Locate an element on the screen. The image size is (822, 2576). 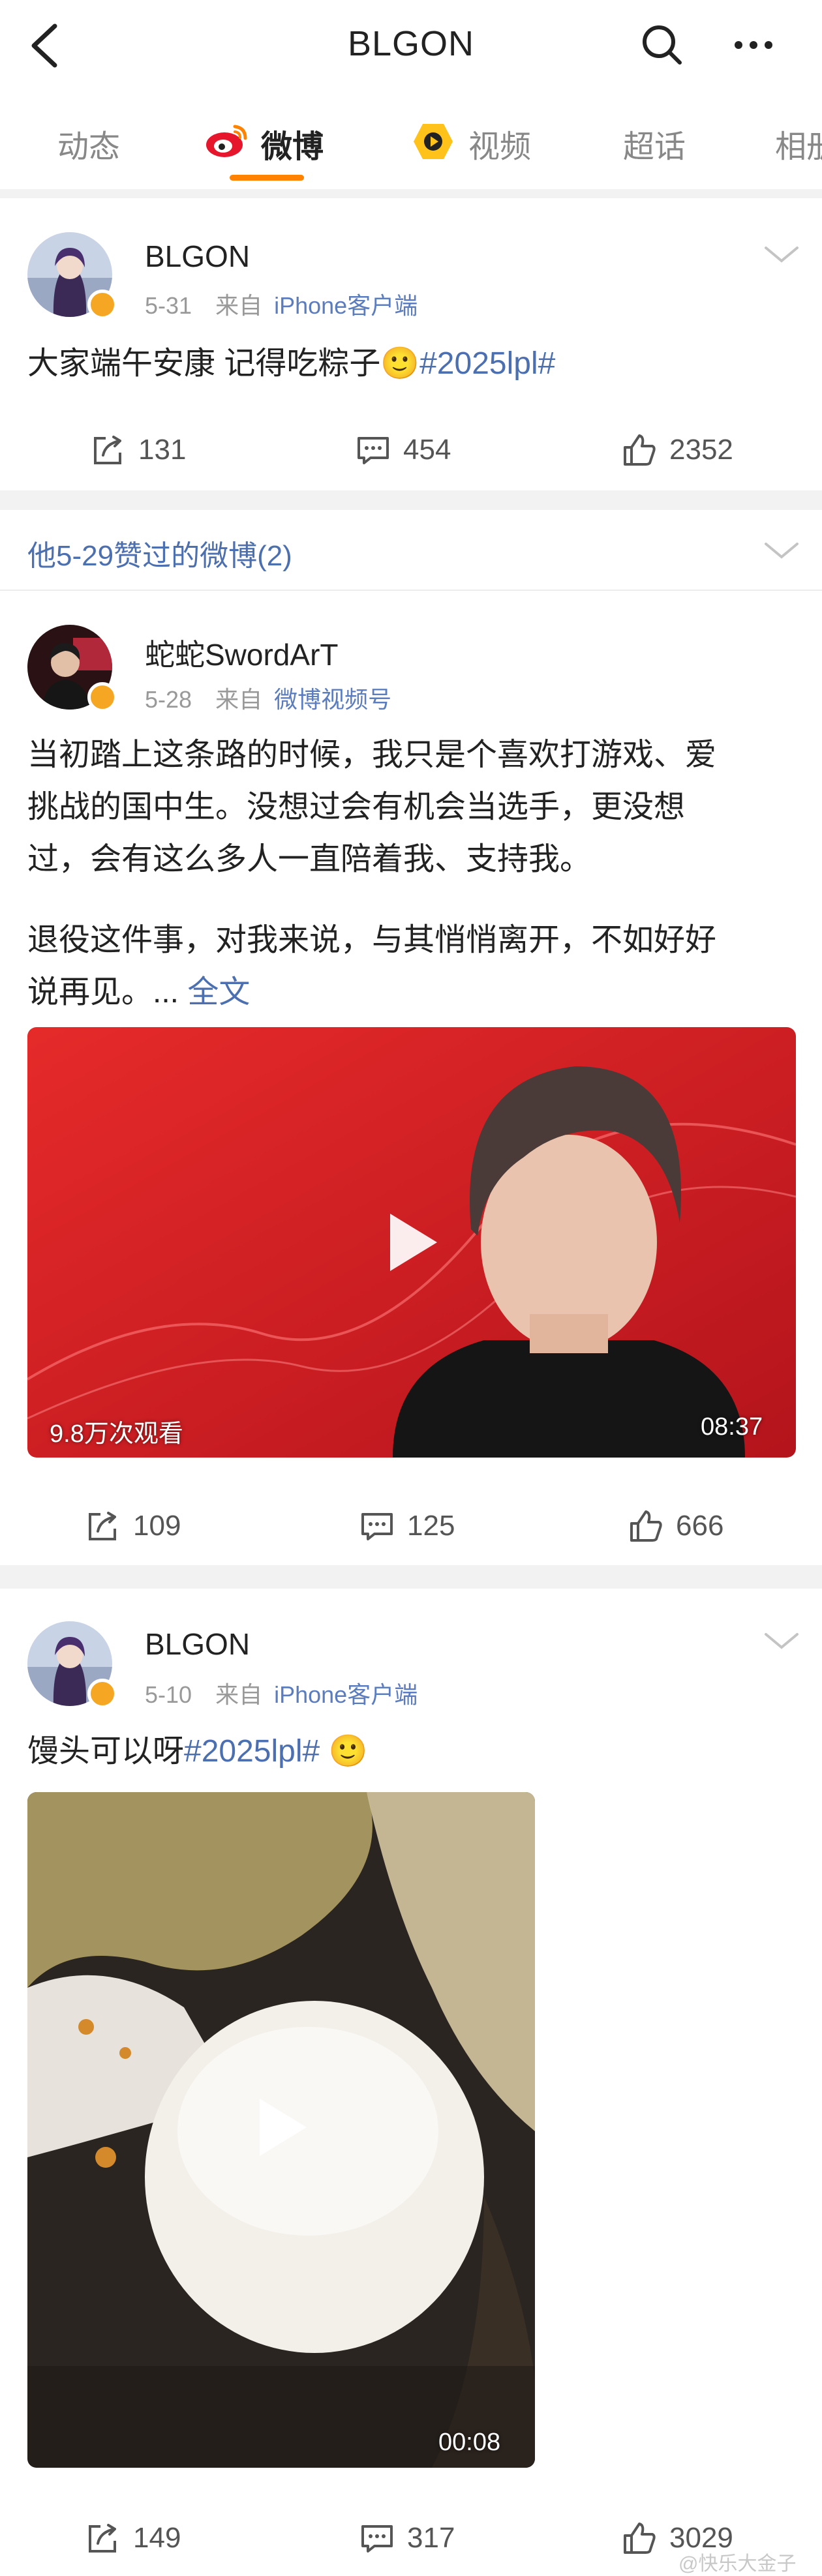
page-title: BLGON is located at coordinates (411, 43).